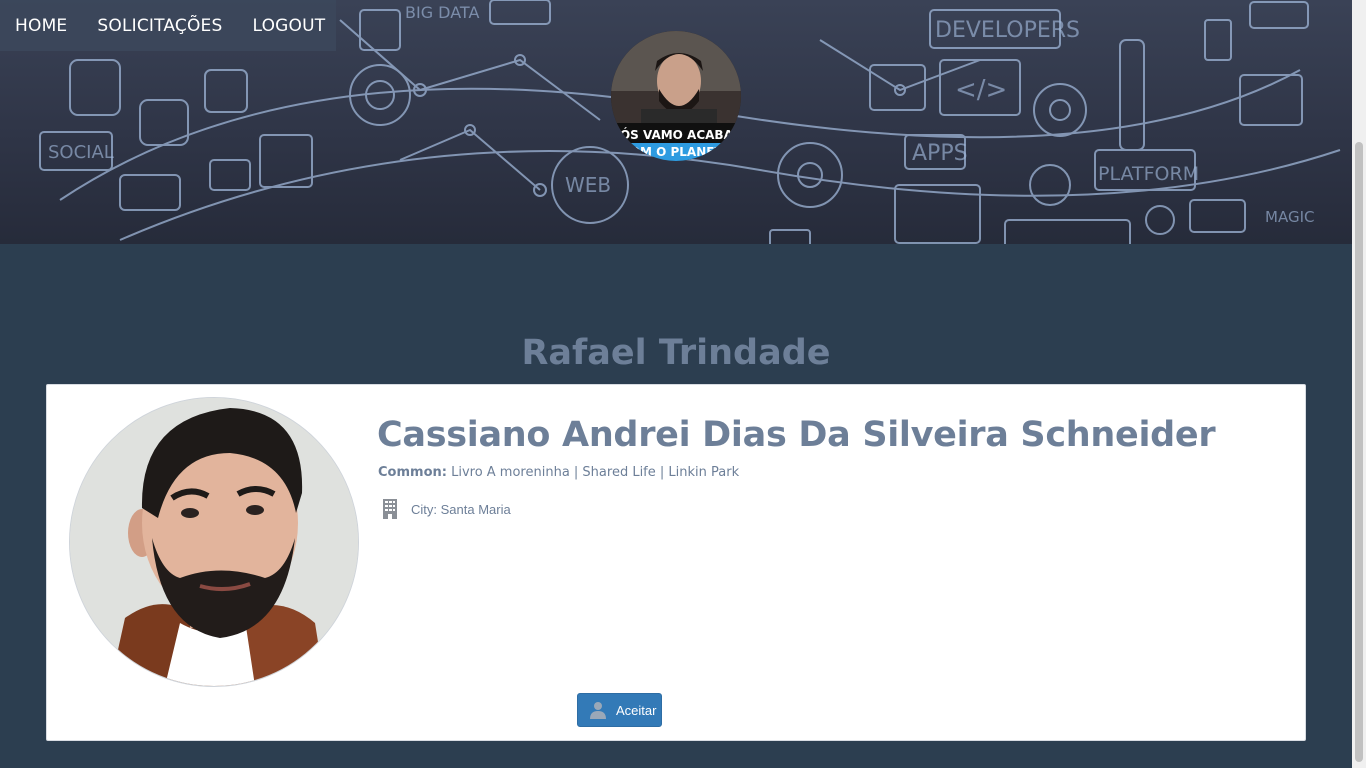 The image size is (1366, 768). What do you see at coordinates (412, 472) in the screenshot?
I see `common-label: Common:` at bounding box center [412, 472].